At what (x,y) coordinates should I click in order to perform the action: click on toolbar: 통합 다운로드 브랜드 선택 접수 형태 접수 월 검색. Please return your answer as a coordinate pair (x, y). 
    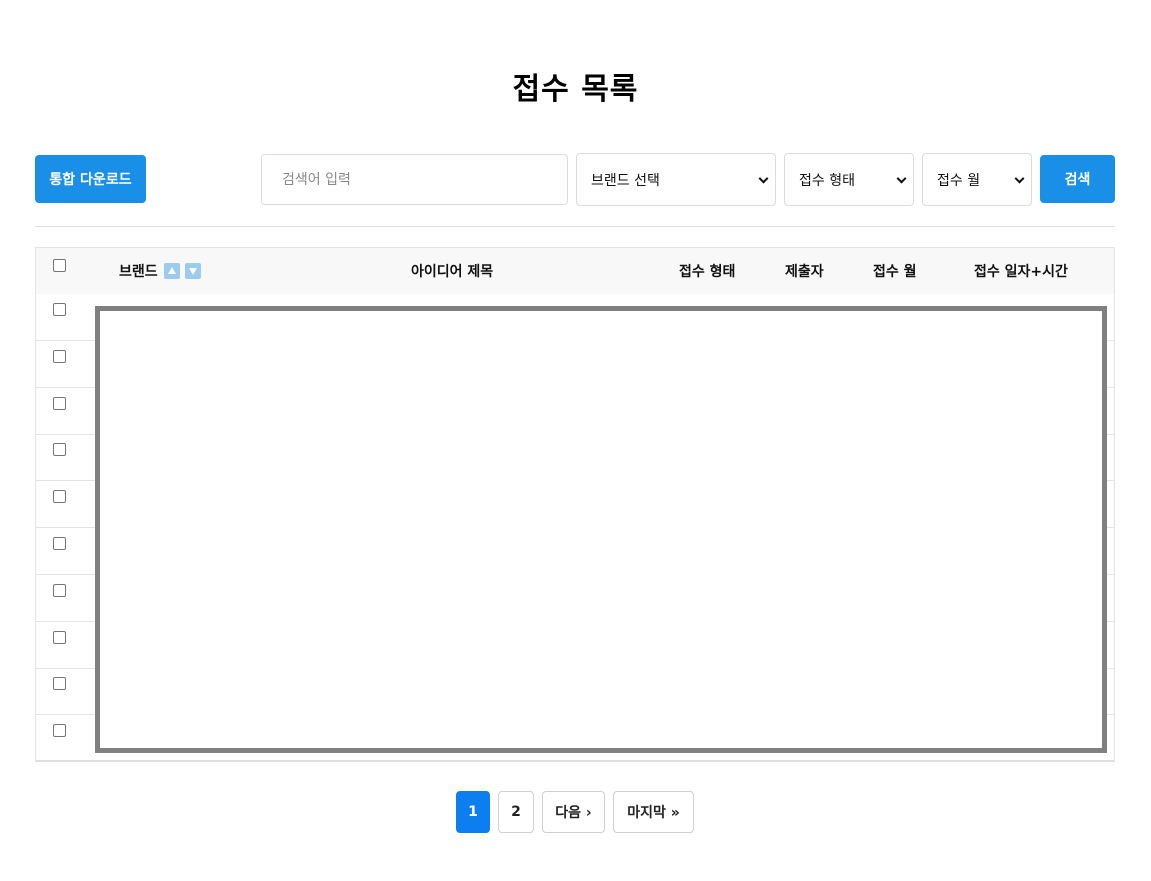
    Looking at the image, I should click on (575, 180).